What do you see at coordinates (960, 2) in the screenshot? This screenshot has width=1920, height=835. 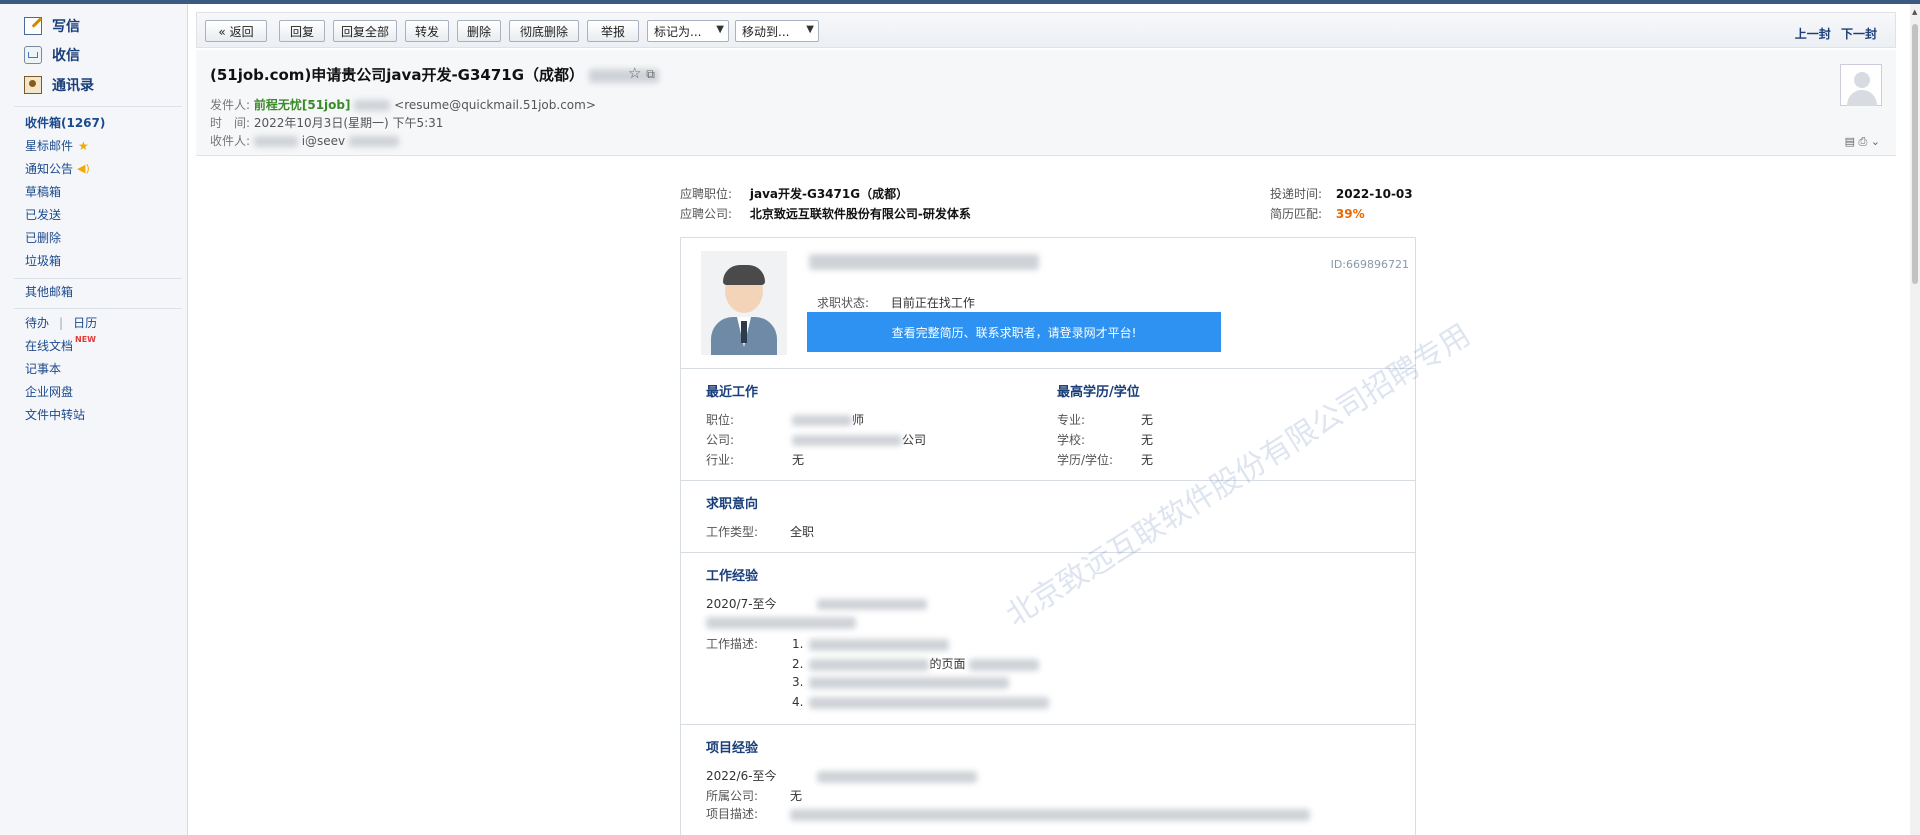 I see `top-accent-bar` at bounding box center [960, 2].